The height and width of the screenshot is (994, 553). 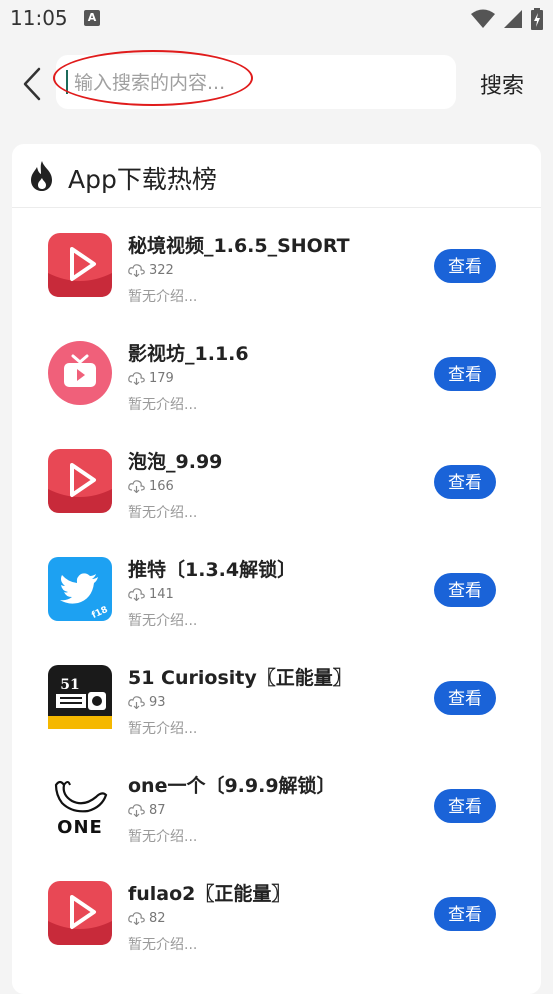 I want to click on list-item: fulao2〖正能量〗 82 暂无介绍... 查看, so click(x=276, y=909).